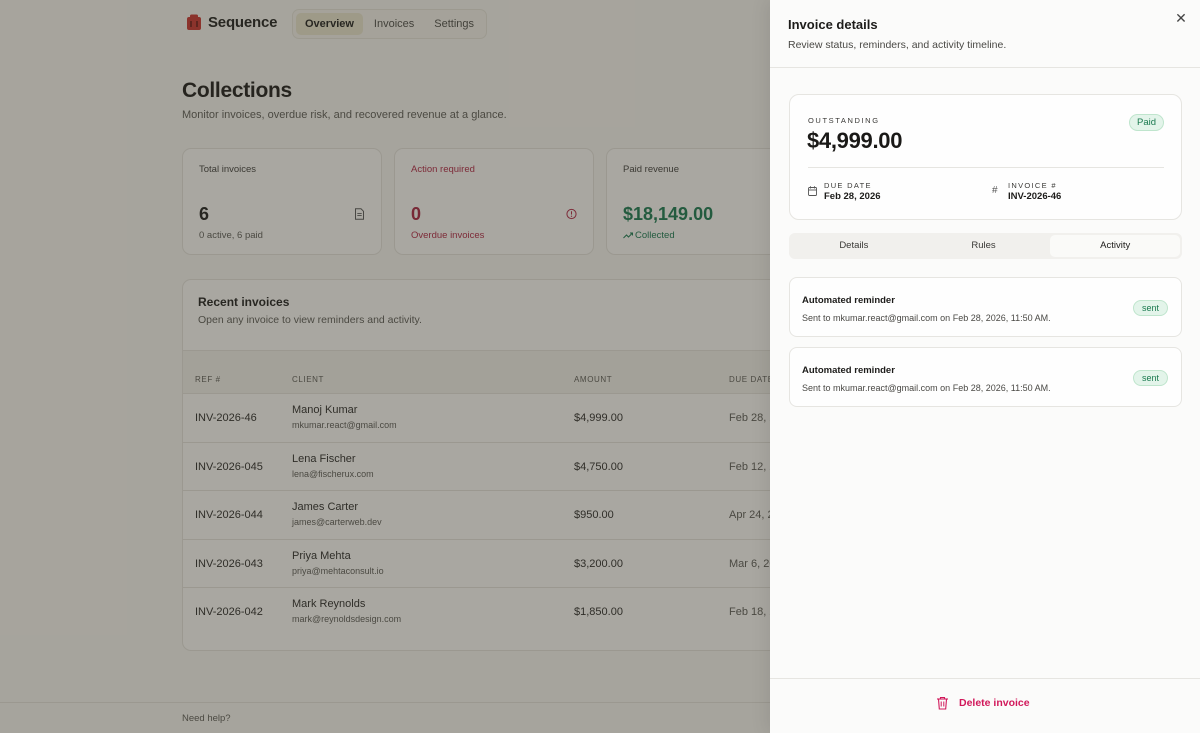  I want to click on trash-icon, so click(942, 703).